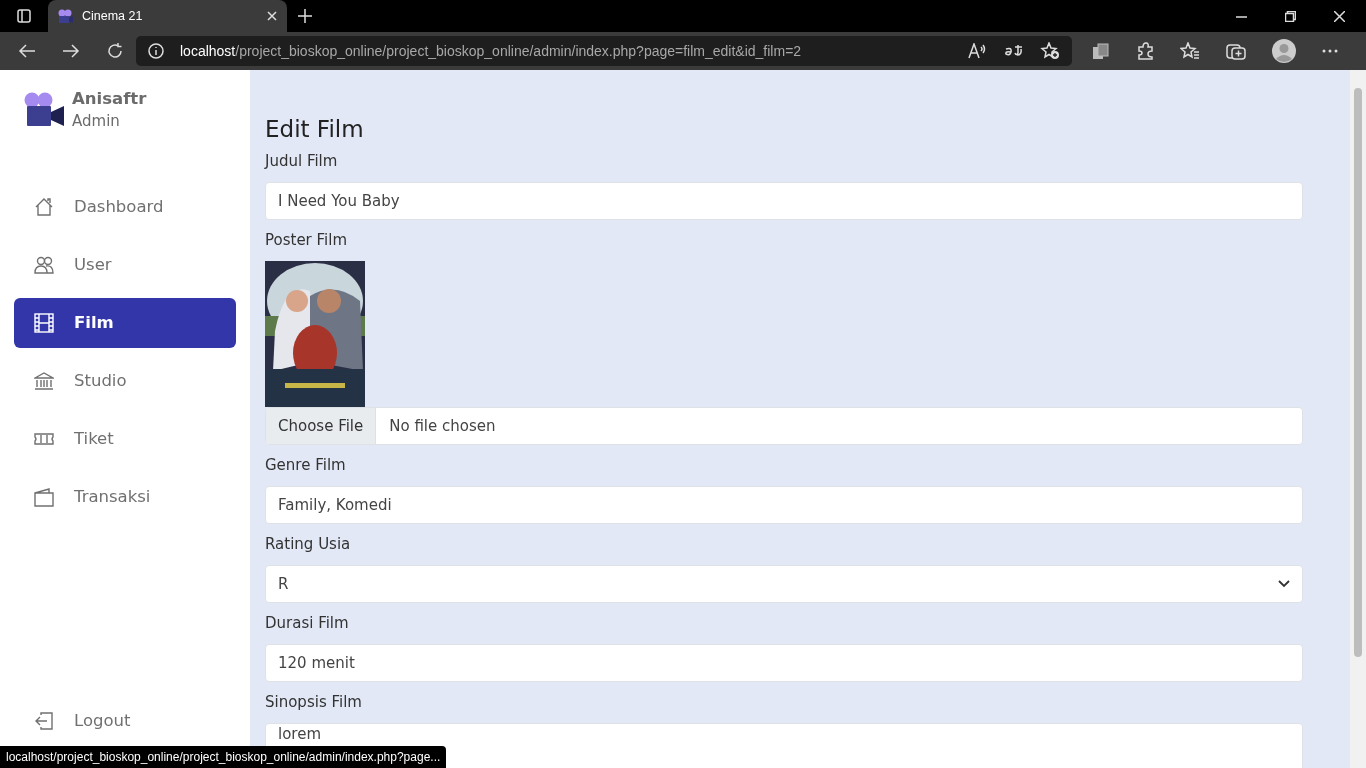  What do you see at coordinates (44, 323) in the screenshot?
I see `film-icon` at bounding box center [44, 323].